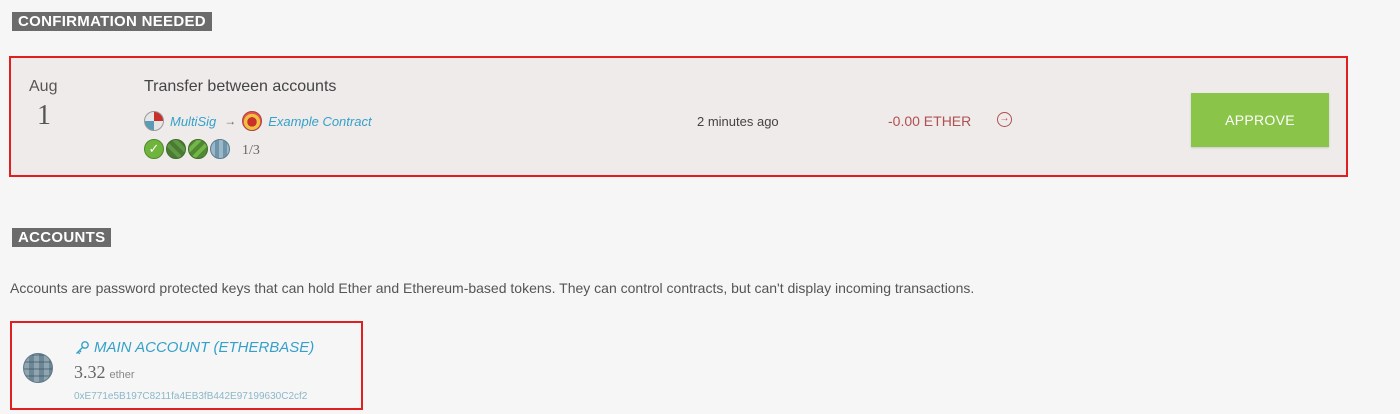  I want to click on from-account-link: MultiSig, so click(193, 121).